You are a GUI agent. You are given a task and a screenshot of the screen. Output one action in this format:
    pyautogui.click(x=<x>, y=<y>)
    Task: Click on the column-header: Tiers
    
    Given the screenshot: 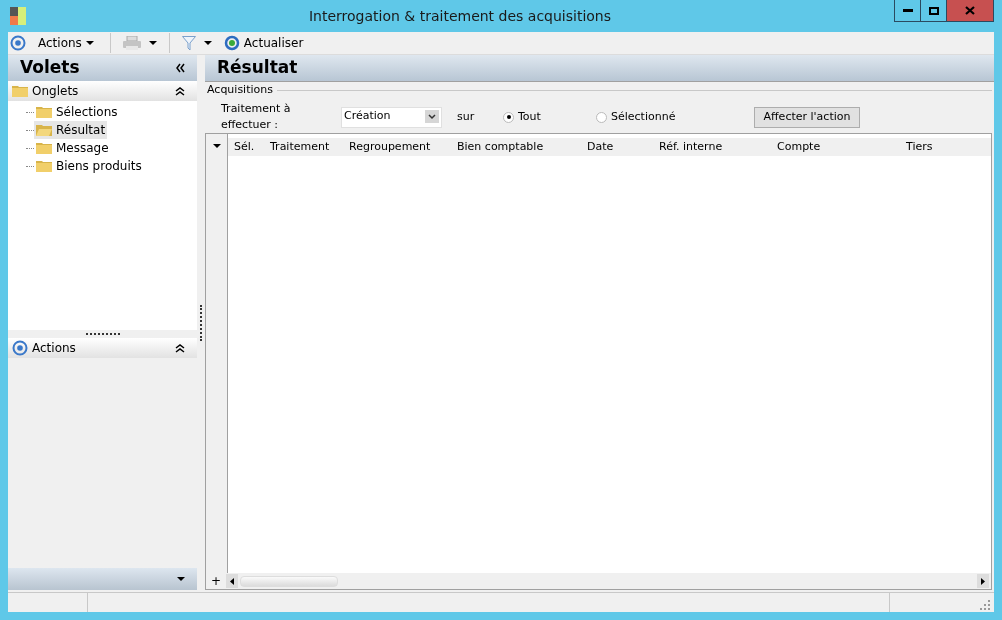 What is the action you would take?
    pyautogui.click(x=942, y=147)
    